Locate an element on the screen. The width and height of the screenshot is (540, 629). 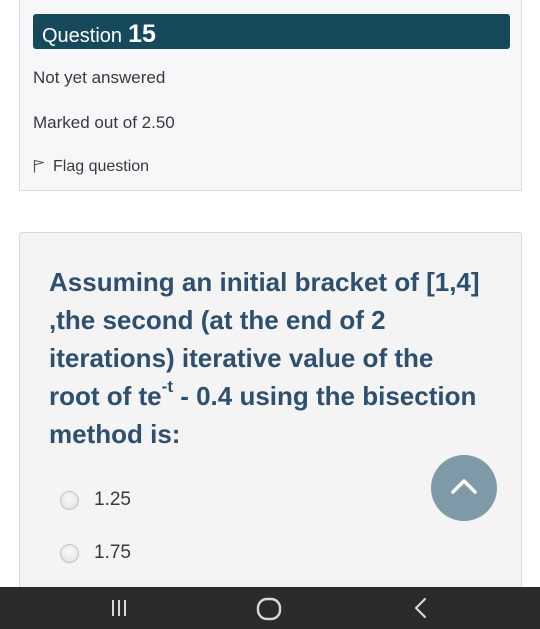
scroll-to-top-button is located at coordinates (464, 488).